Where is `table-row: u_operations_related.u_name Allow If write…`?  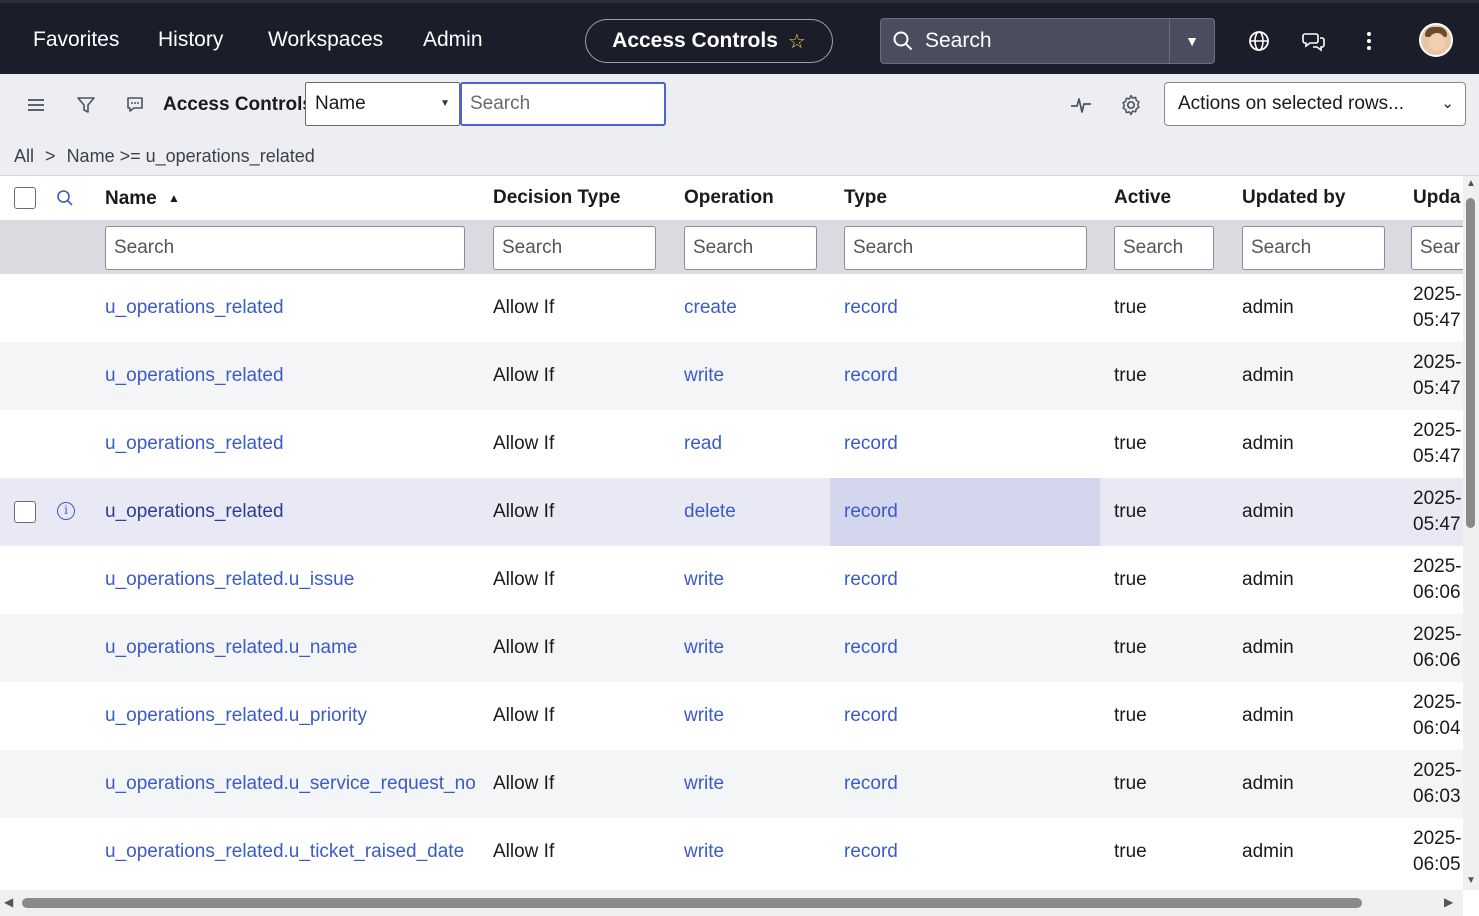 table-row: u_operations_related.u_name Allow If write… is located at coordinates (731, 648).